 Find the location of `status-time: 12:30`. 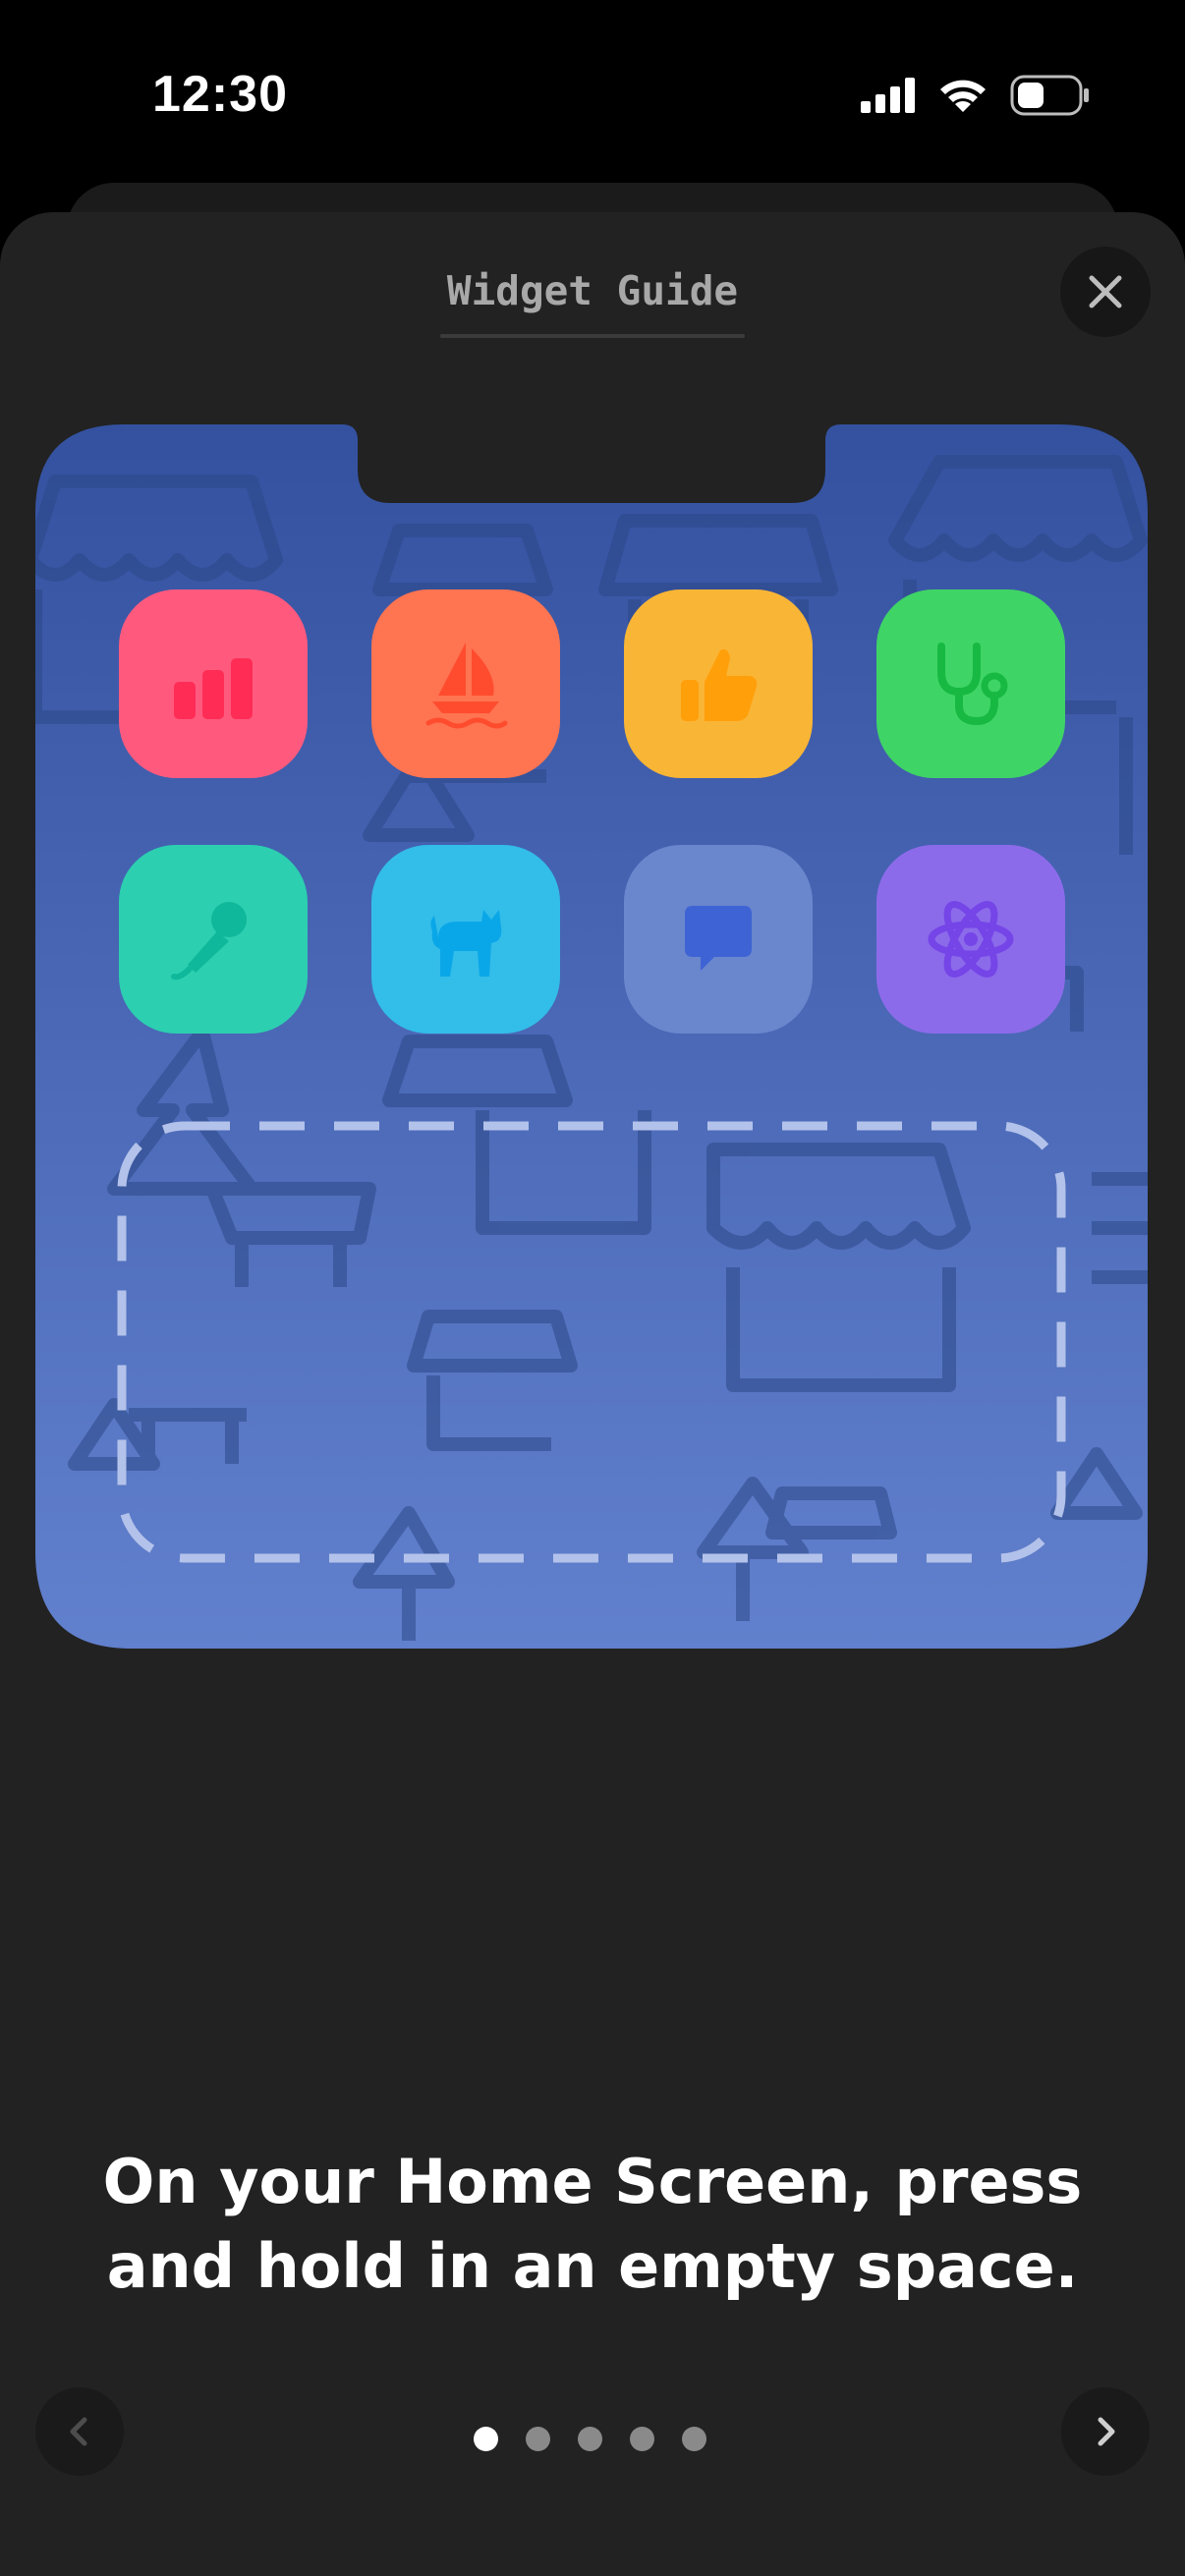

status-time: 12:30 is located at coordinates (220, 94).